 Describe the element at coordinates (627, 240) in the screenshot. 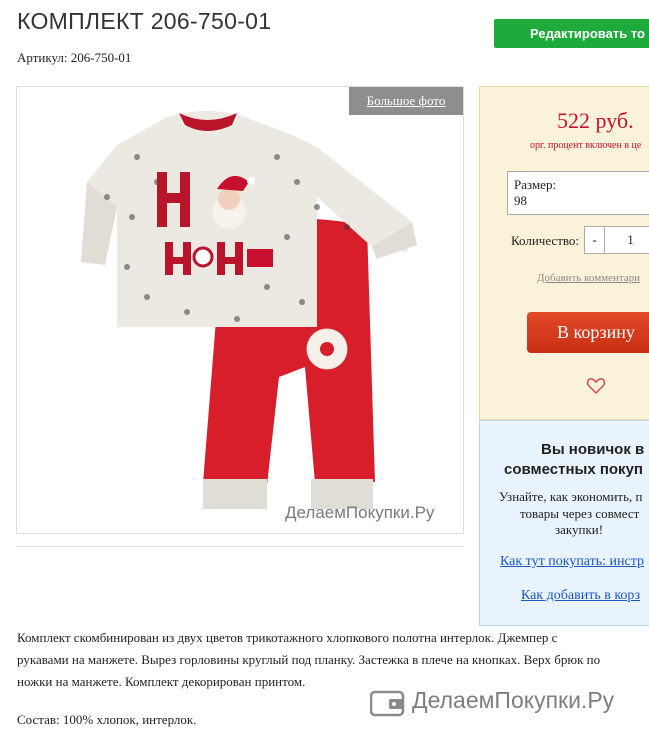

I see `quantity-input: 1` at that location.